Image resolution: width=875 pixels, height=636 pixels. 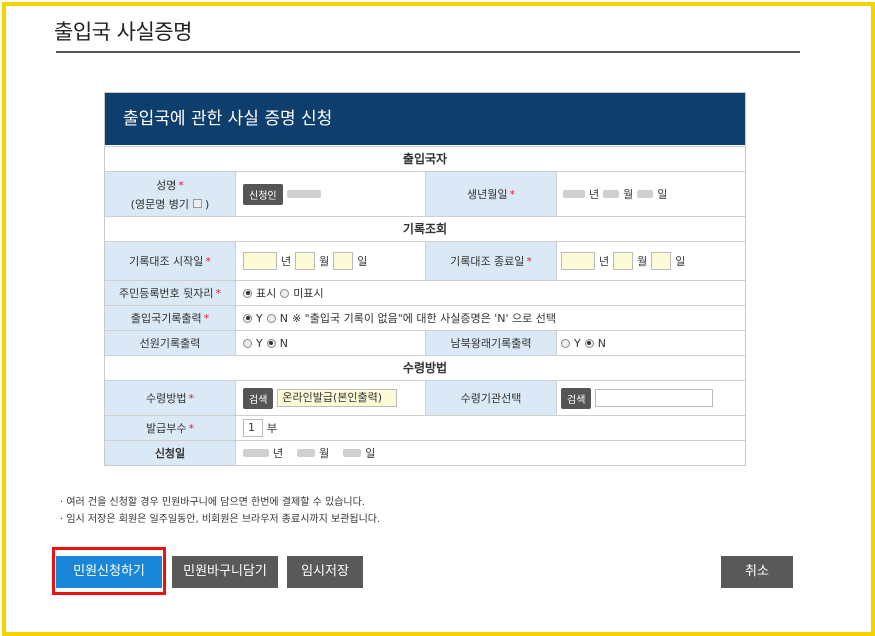 What do you see at coordinates (680, 261) in the screenshot?
I see `record-end-day-unit: 일` at bounding box center [680, 261].